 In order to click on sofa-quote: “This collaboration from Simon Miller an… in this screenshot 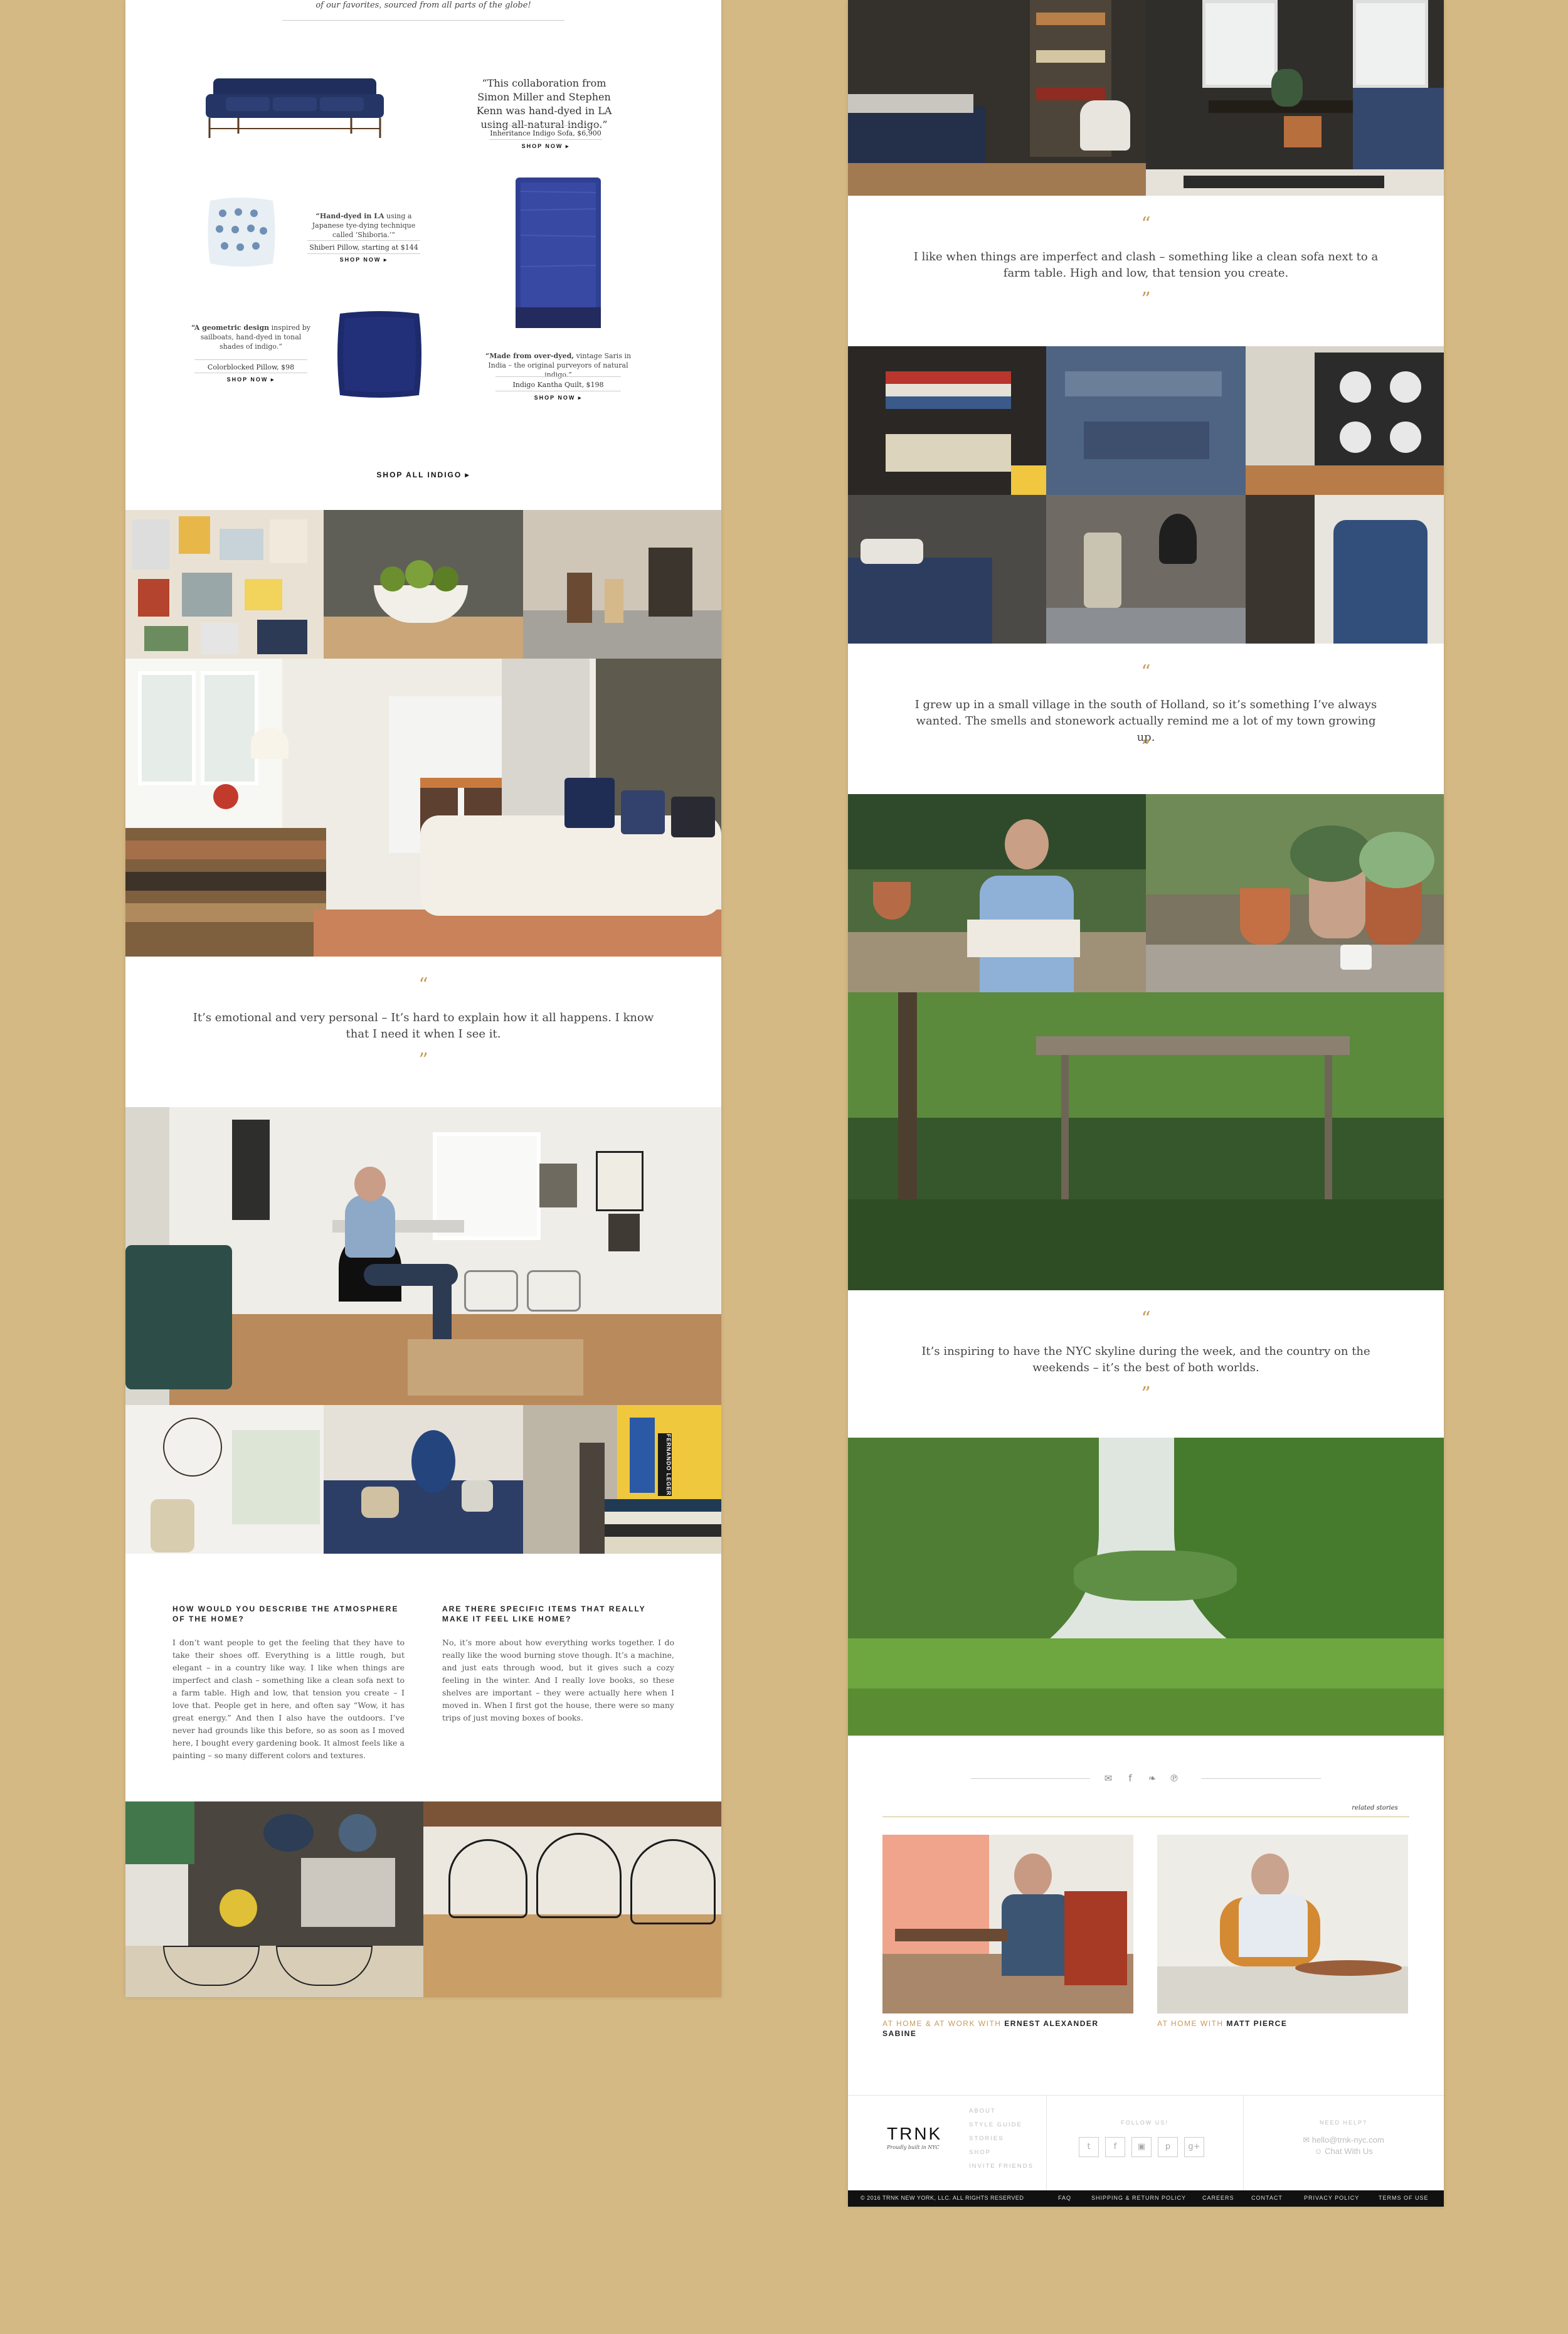, I will do `click(544, 103)`.